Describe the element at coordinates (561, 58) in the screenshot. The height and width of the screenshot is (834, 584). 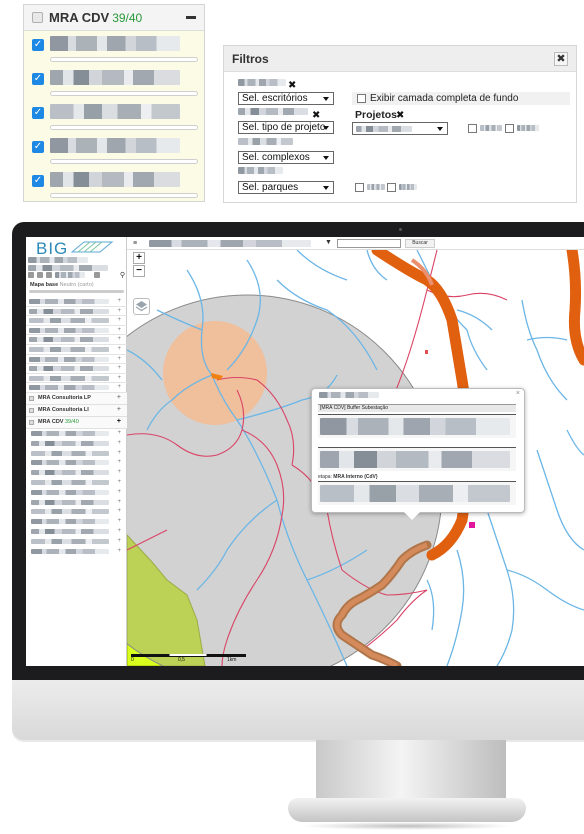
I see `close-icon: ✖` at that location.